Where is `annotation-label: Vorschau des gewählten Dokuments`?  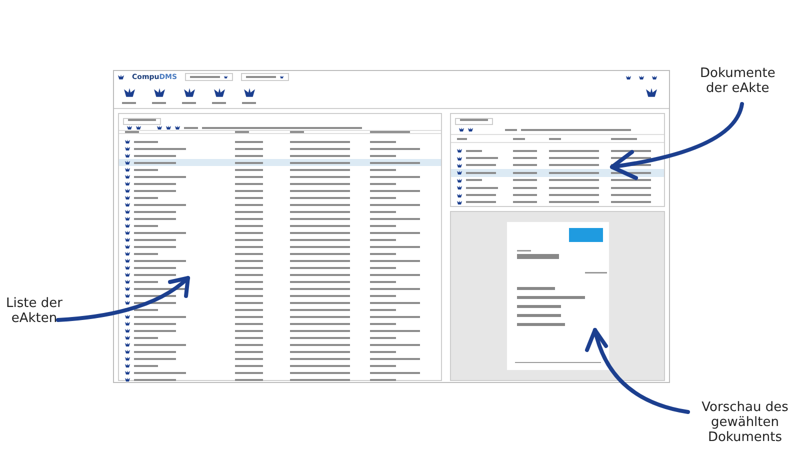
annotation-label: Vorschau des gewählten Dokuments is located at coordinates (745, 422).